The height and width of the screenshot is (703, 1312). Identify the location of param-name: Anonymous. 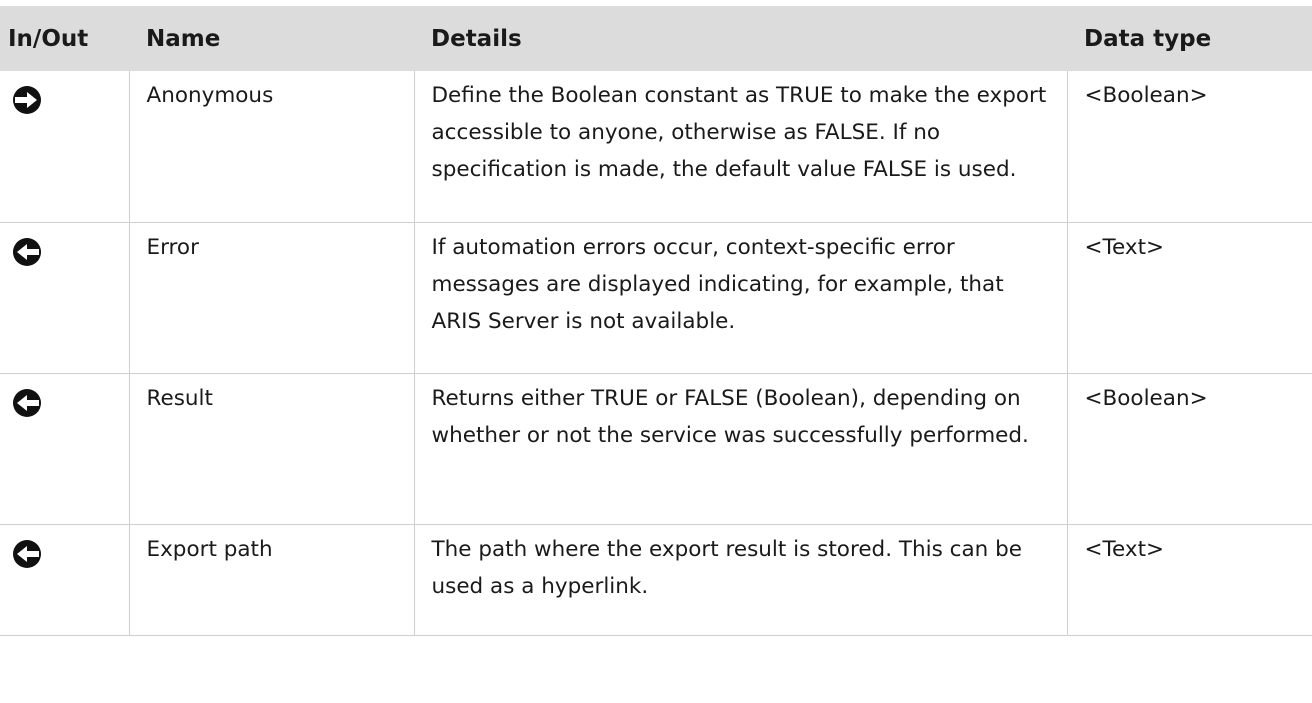
(272, 147).